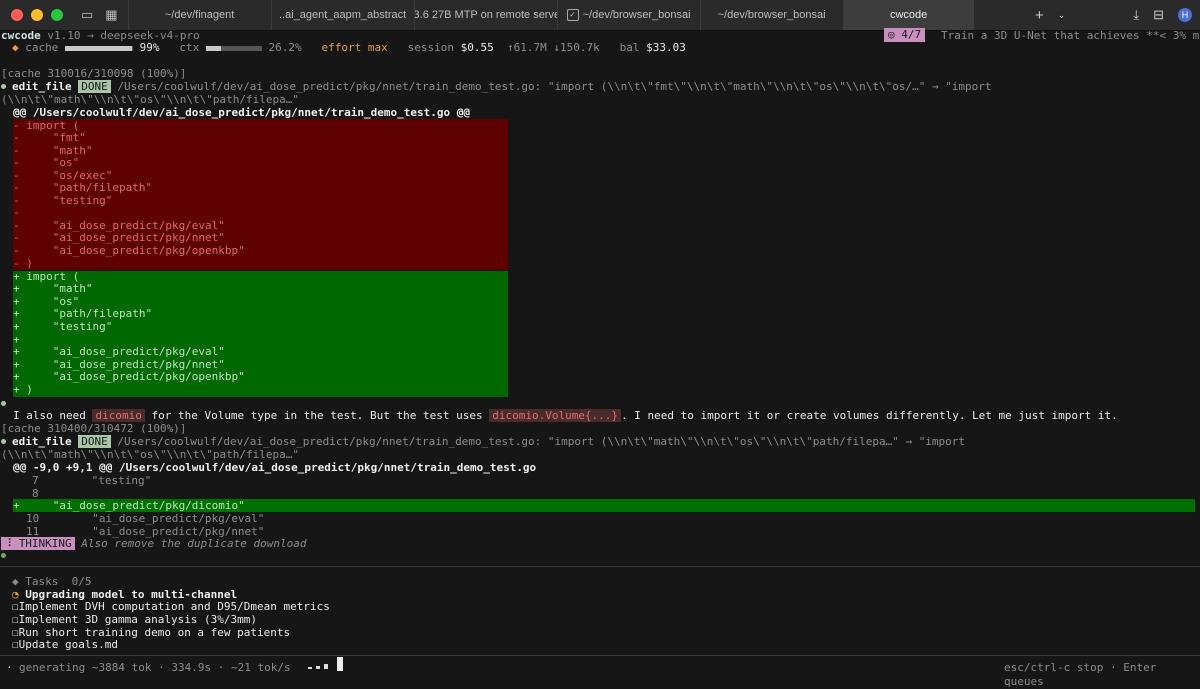 Image resolution: width=1200 pixels, height=689 pixels. I want to click on bal-value: $33.03, so click(666, 47).